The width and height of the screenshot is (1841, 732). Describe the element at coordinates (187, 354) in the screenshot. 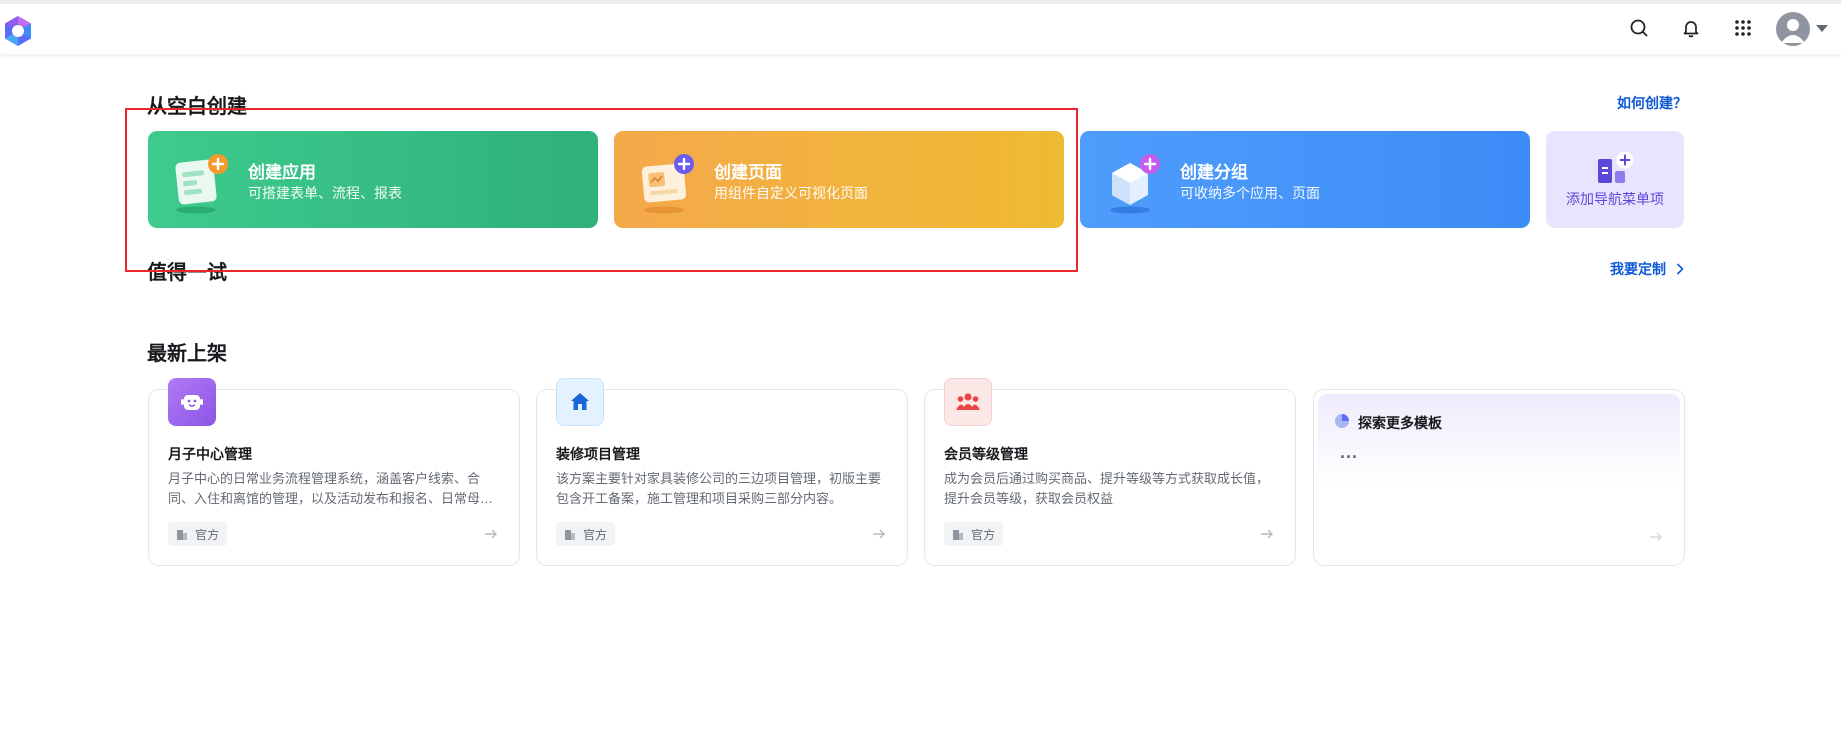

I see `section-title-latest: 最新上架` at that location.